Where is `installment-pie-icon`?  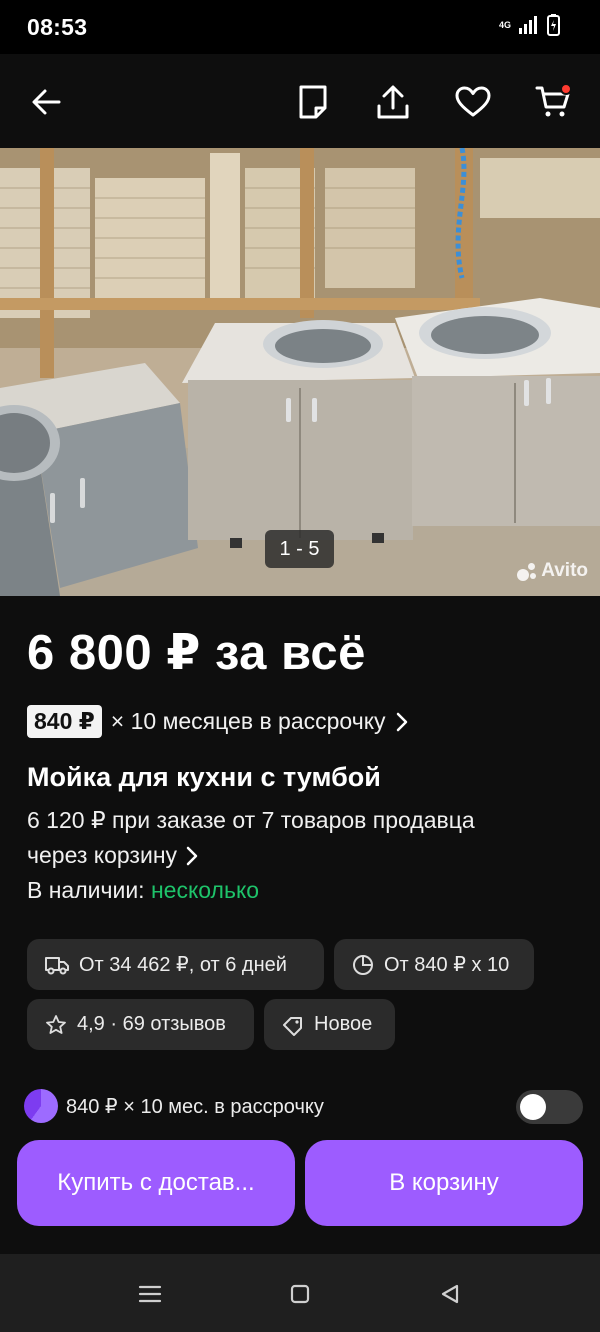
installment-pie-icon is located at coordinates (41, 1106).